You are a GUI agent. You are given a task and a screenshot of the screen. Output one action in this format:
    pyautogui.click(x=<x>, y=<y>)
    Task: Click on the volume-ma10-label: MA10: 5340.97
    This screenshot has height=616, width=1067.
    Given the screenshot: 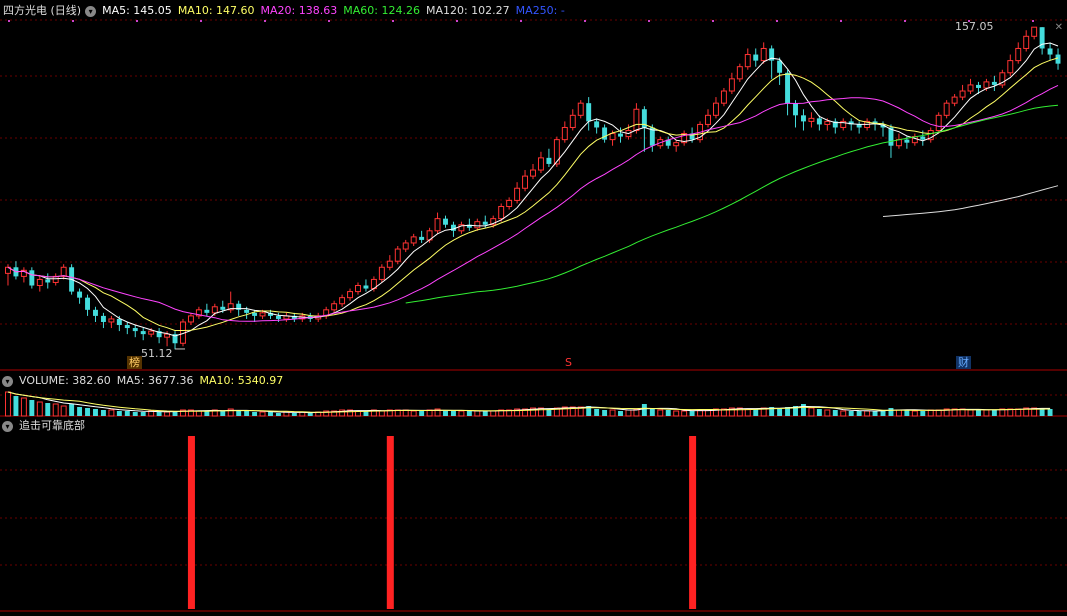 What is the action you would take?
    pyautogui.click(x=241, y=380)
    